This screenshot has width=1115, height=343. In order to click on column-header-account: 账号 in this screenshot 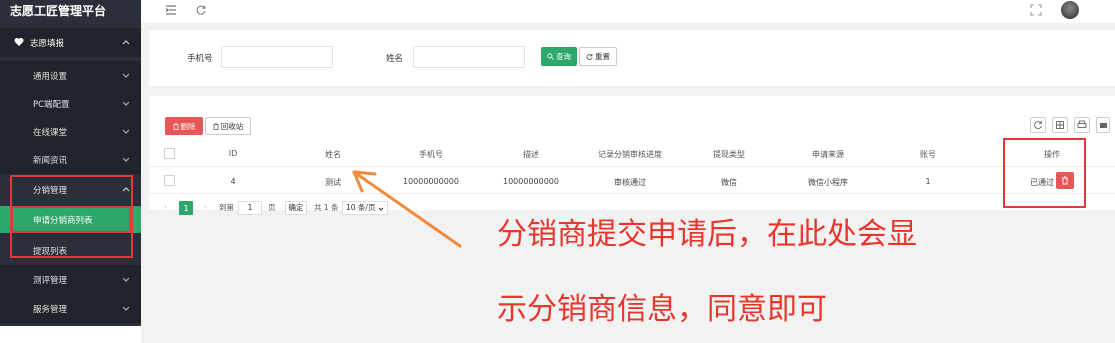, I will do `click(928, 154)`.